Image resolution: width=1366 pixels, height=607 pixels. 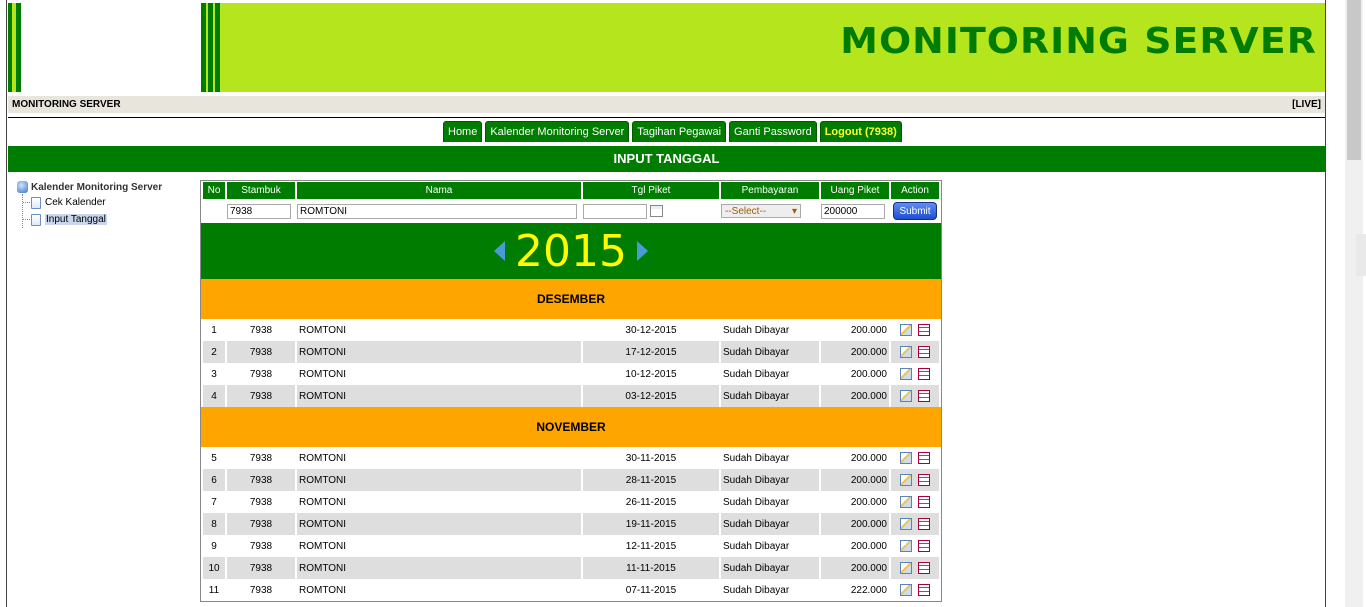 I want to click on cell-no: 1, so click(x=214, y=330).